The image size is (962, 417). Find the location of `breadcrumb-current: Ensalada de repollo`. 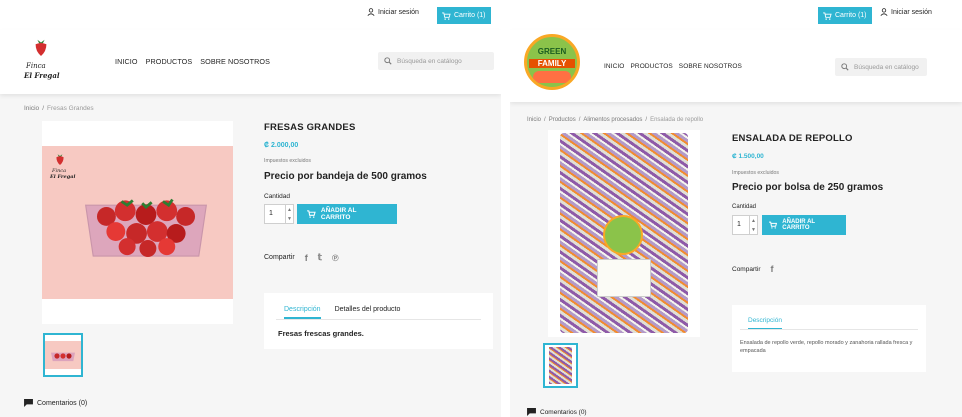

breadcrumb-current: Ensalada de repollo is located at coordinates (677, 120).